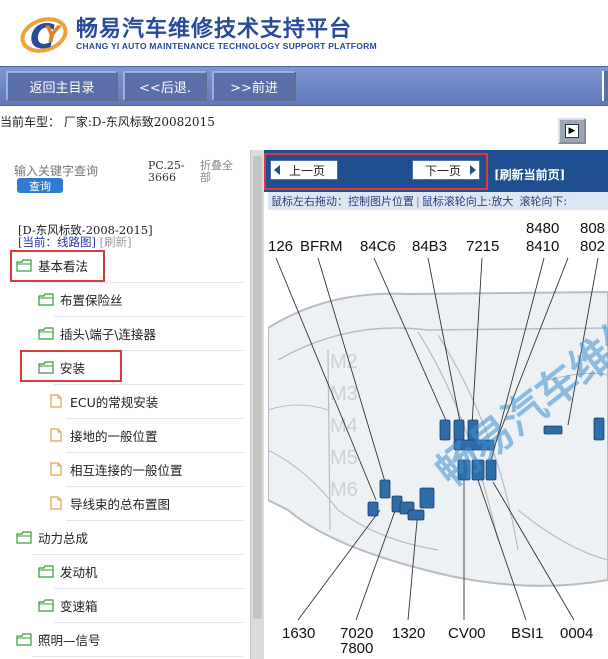 The image size is (608, 659). Describe the element at coordinates (69, 640) in the screenshot. I see `tree-item-label: 照明—信号` at that location.